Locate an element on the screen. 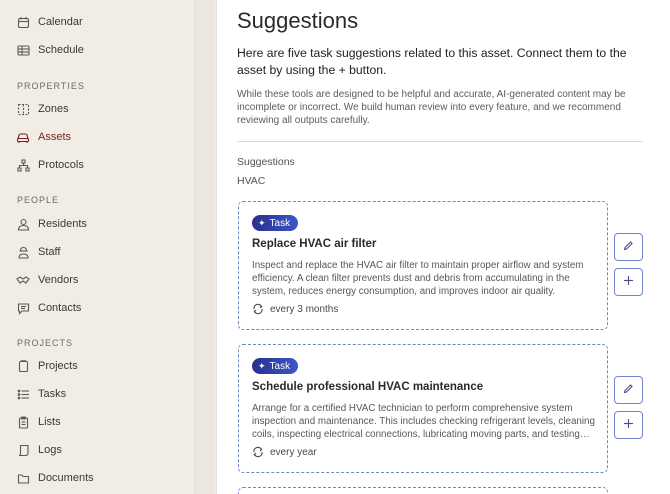 The width and height of the screenshot is (670, 494). sidebar-item-schedule: Schedule is located at coordinates (50, 50).